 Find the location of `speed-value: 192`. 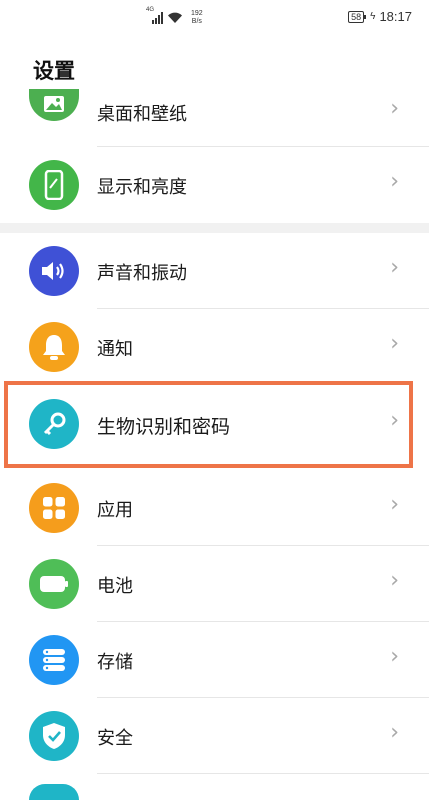

speed-value: 192 is located at coordinates (197, 13).